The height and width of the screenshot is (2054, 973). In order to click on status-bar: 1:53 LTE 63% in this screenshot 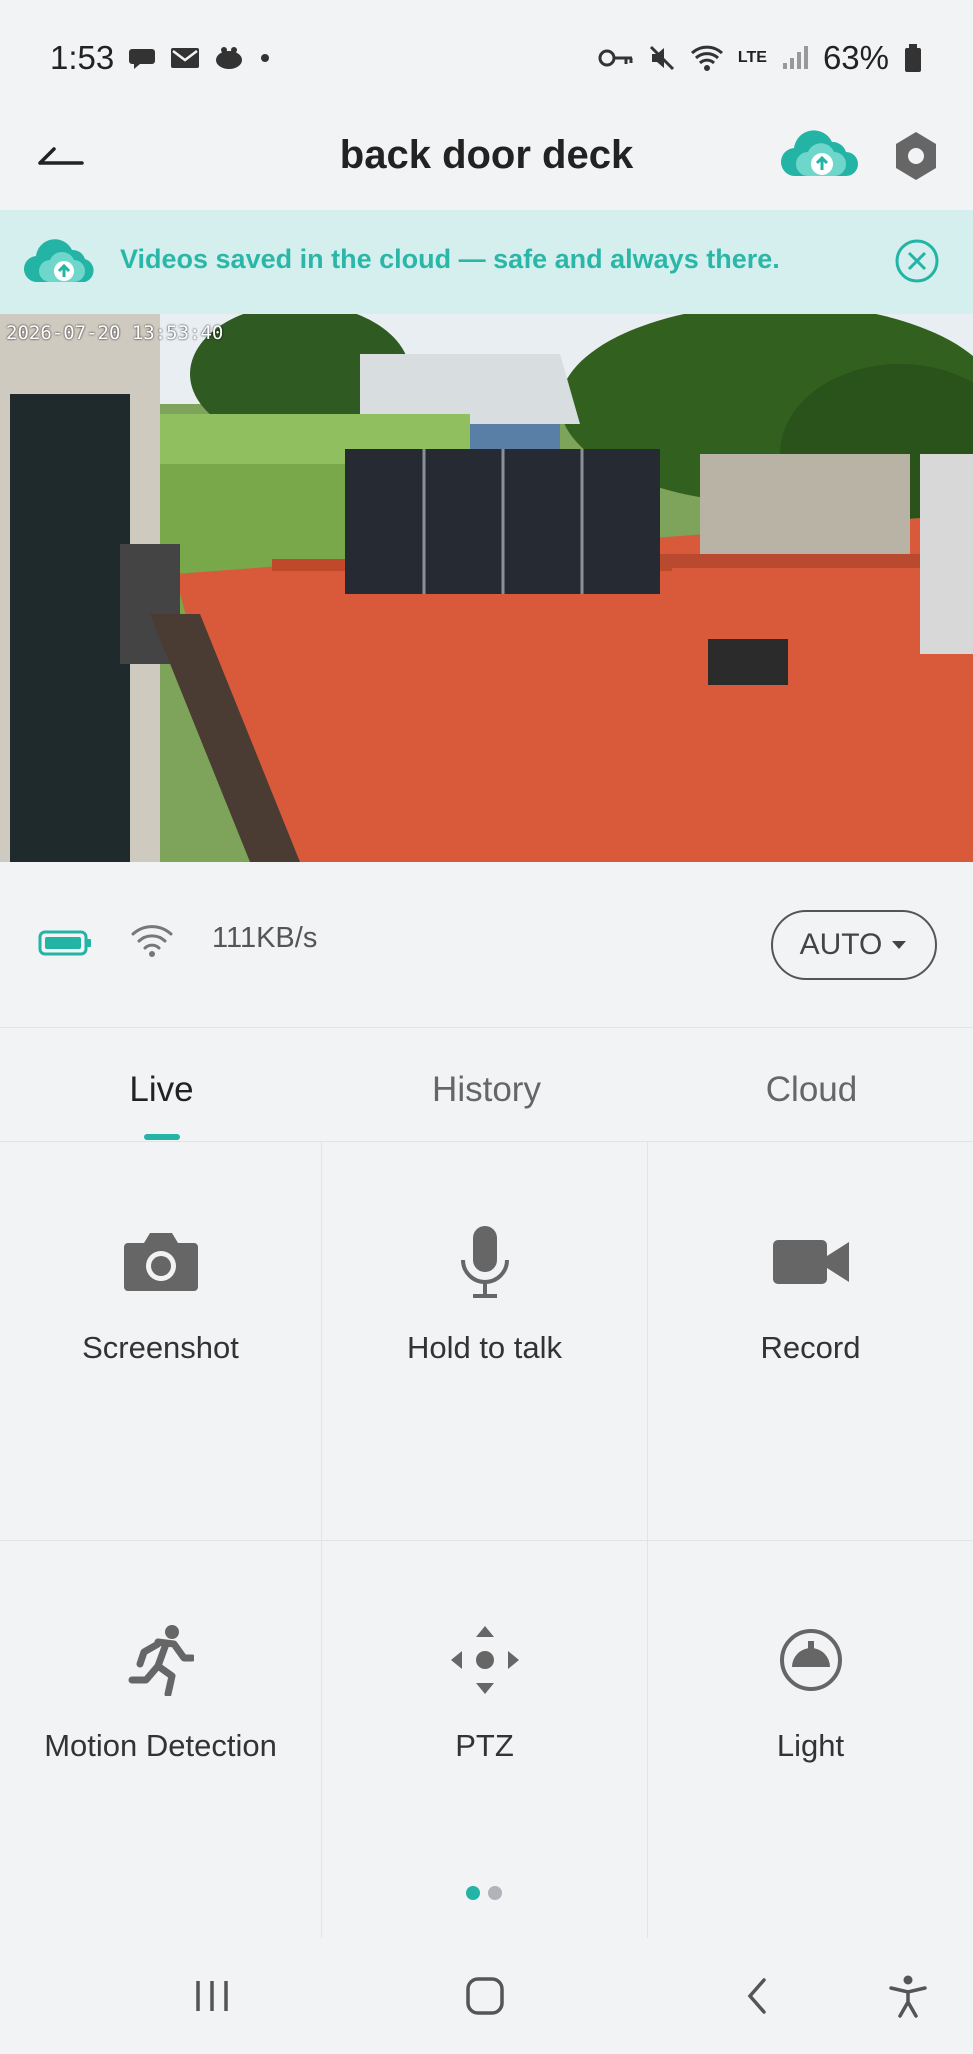, I will do `click(486, 58)`.